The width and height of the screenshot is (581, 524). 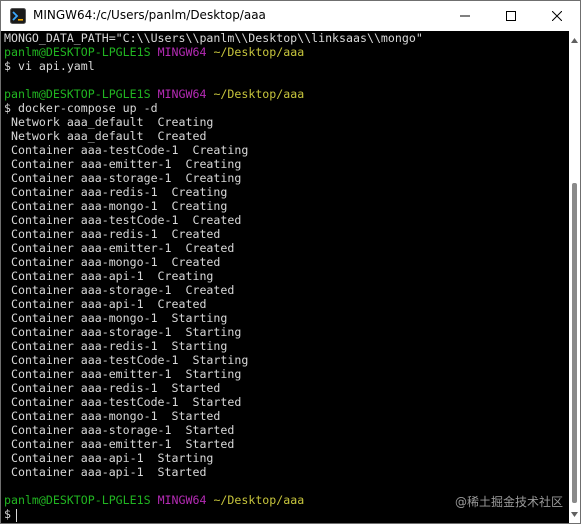 I want to click on close-icon, so click(x=557, y=16).